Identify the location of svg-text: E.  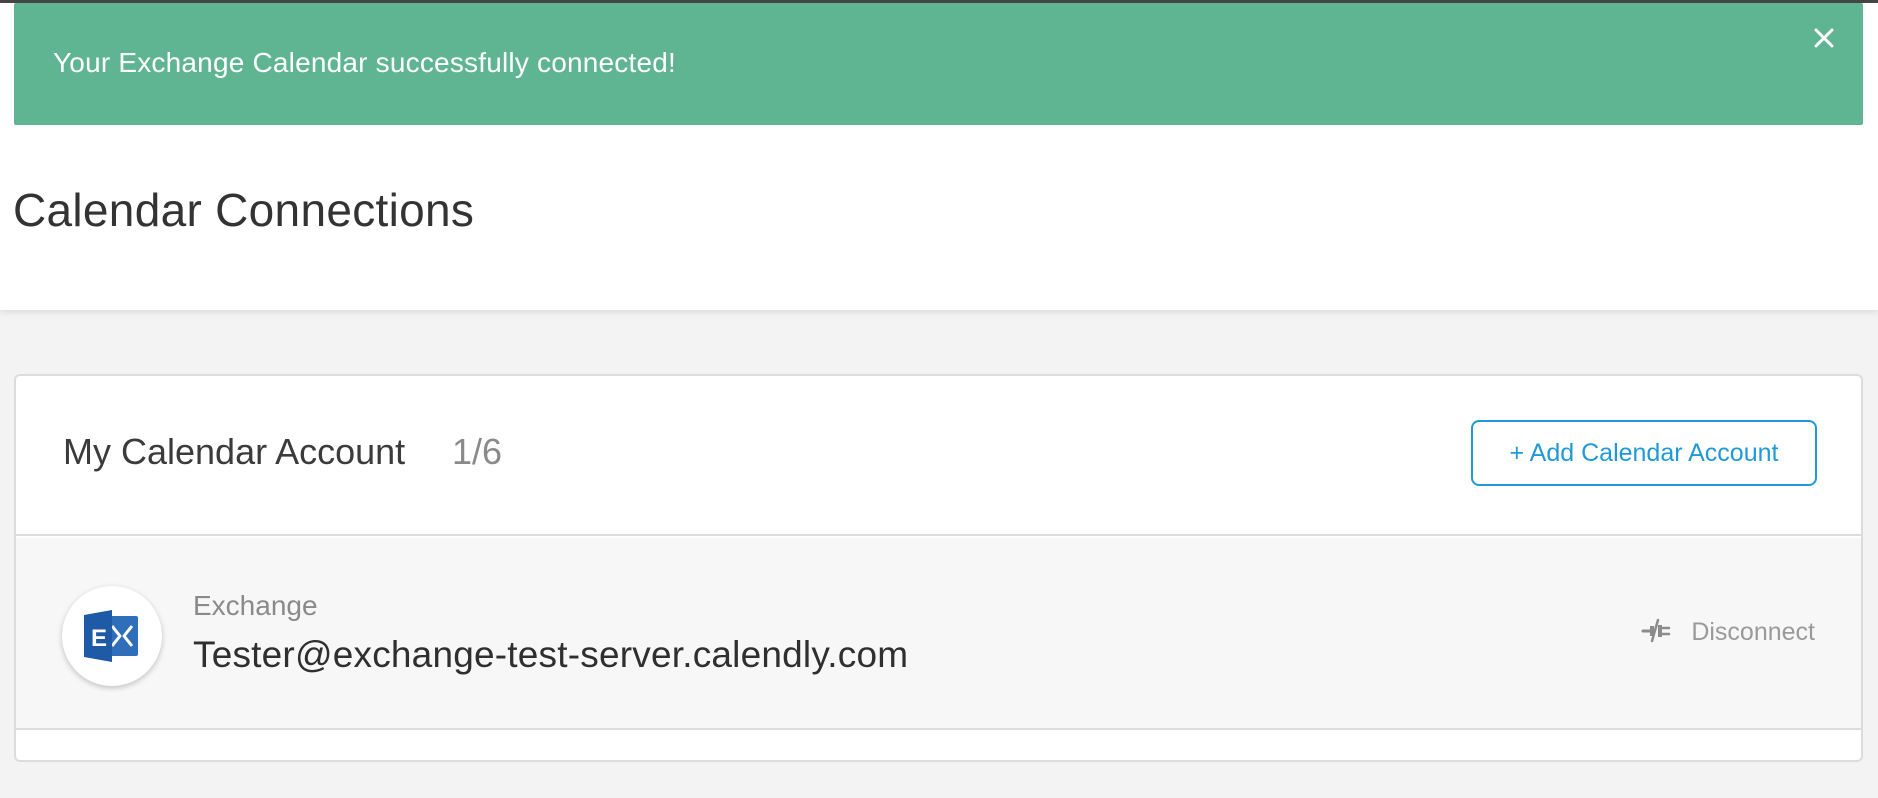
(99, 638).